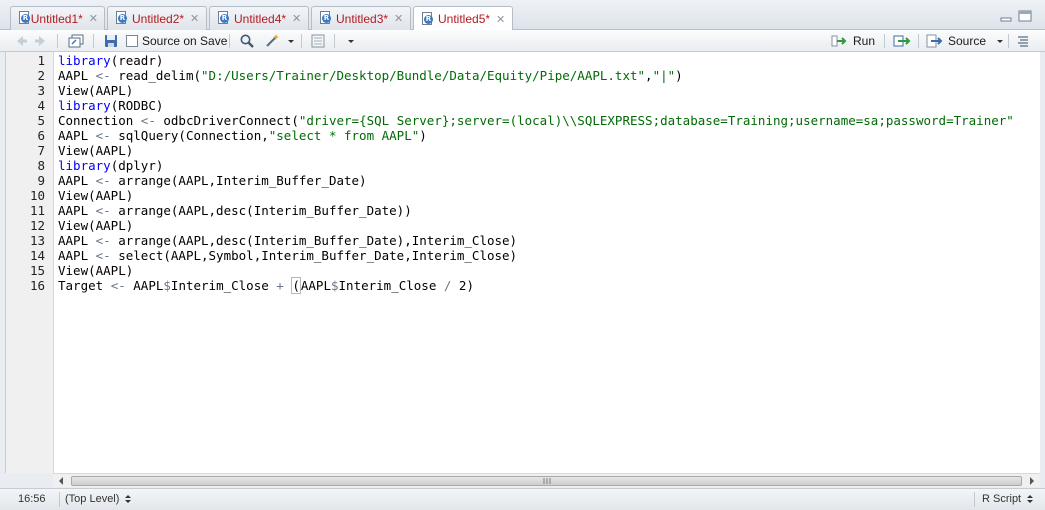 This screenshot has height=510, width=1045. I want to click on scroll-right-icon, so click(1032, 481).